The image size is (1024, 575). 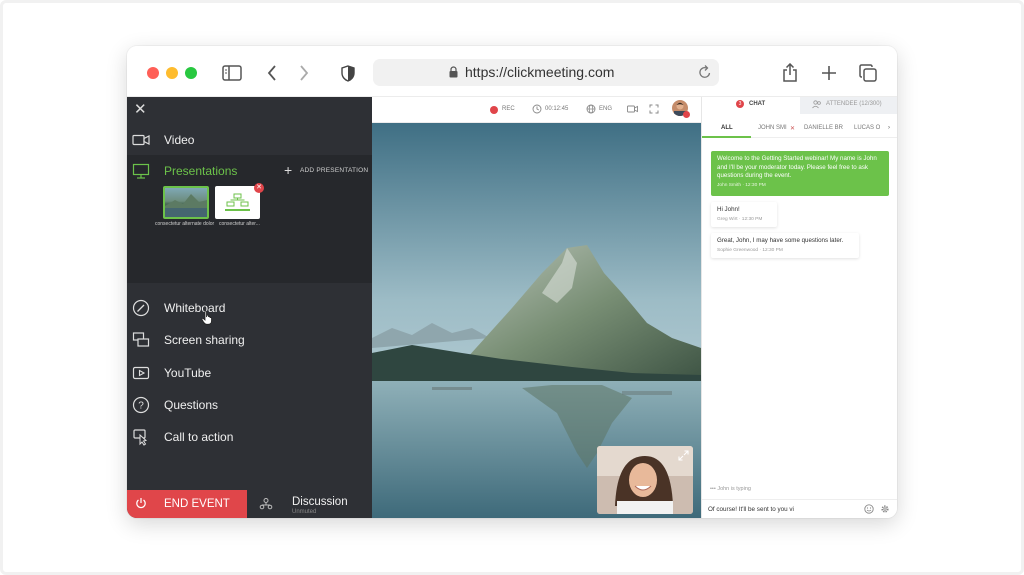 What do you see at coordinates (195, 308) in the screenshot?
I see `menu-item-label: Whiteboard` at bounding box center [195, 308].